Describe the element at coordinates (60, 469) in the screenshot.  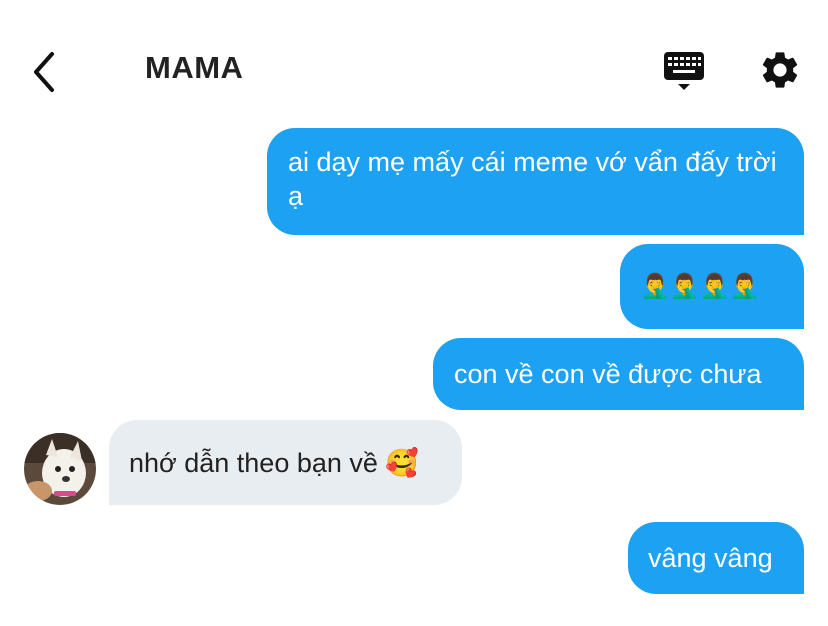
I see `avatar` at that location.